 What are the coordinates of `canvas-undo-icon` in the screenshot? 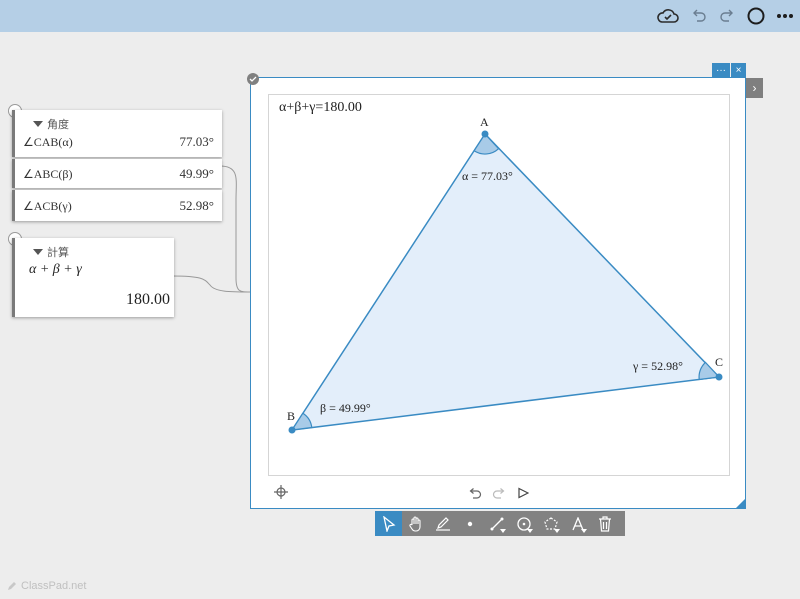 It's located at (475, 495).